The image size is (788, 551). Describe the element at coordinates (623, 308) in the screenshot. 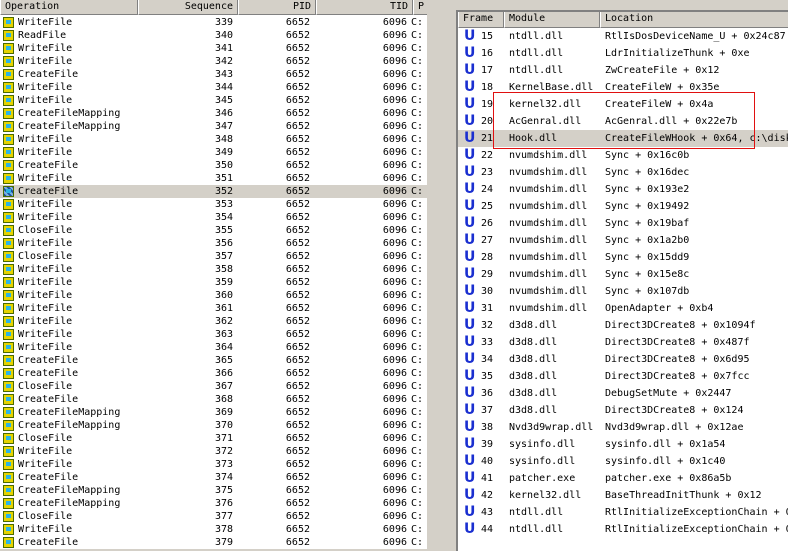

I see `stack-frame-row: U 31 nvumdshim.dll OpenAdapter + 0xb4` at that location.